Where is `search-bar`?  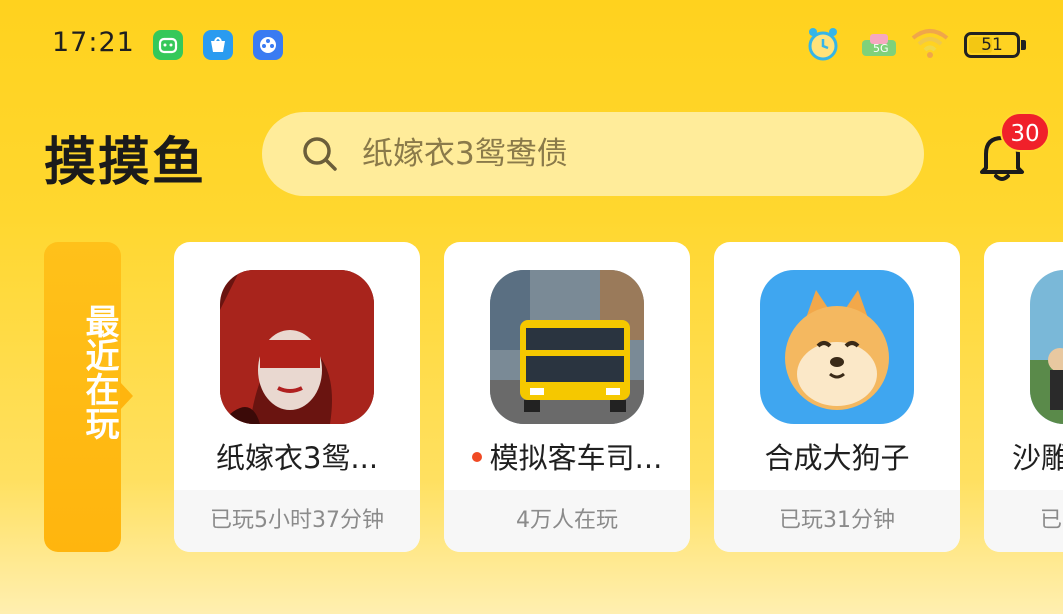
search-bar is located at coordinates (593, 154).